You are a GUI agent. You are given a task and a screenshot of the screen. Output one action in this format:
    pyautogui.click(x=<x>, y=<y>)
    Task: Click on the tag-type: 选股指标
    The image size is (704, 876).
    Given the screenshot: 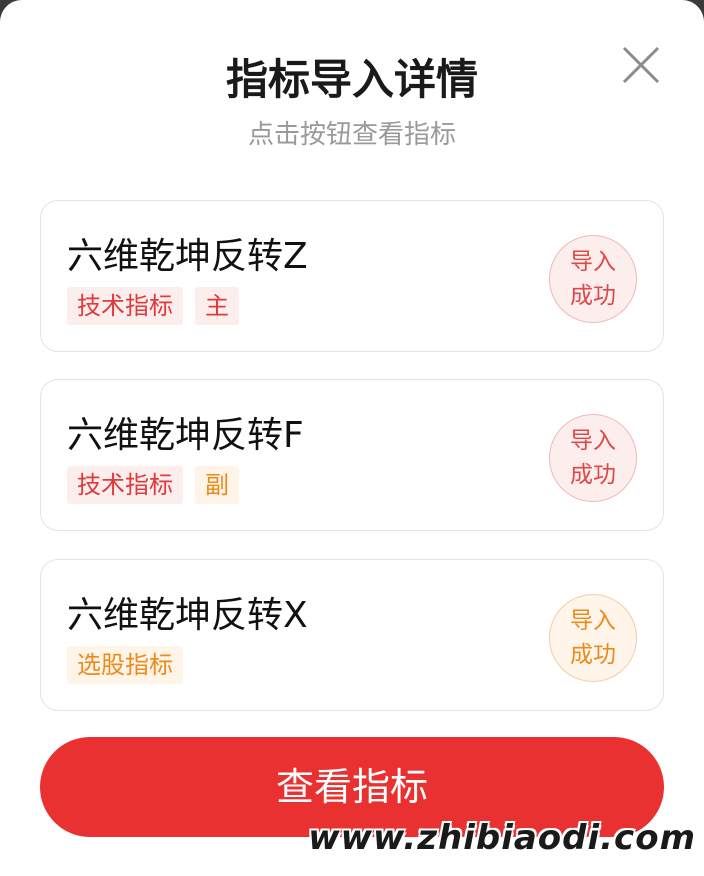 What is the action you would take?
    pyautogui.click(x=125, y=665)
    